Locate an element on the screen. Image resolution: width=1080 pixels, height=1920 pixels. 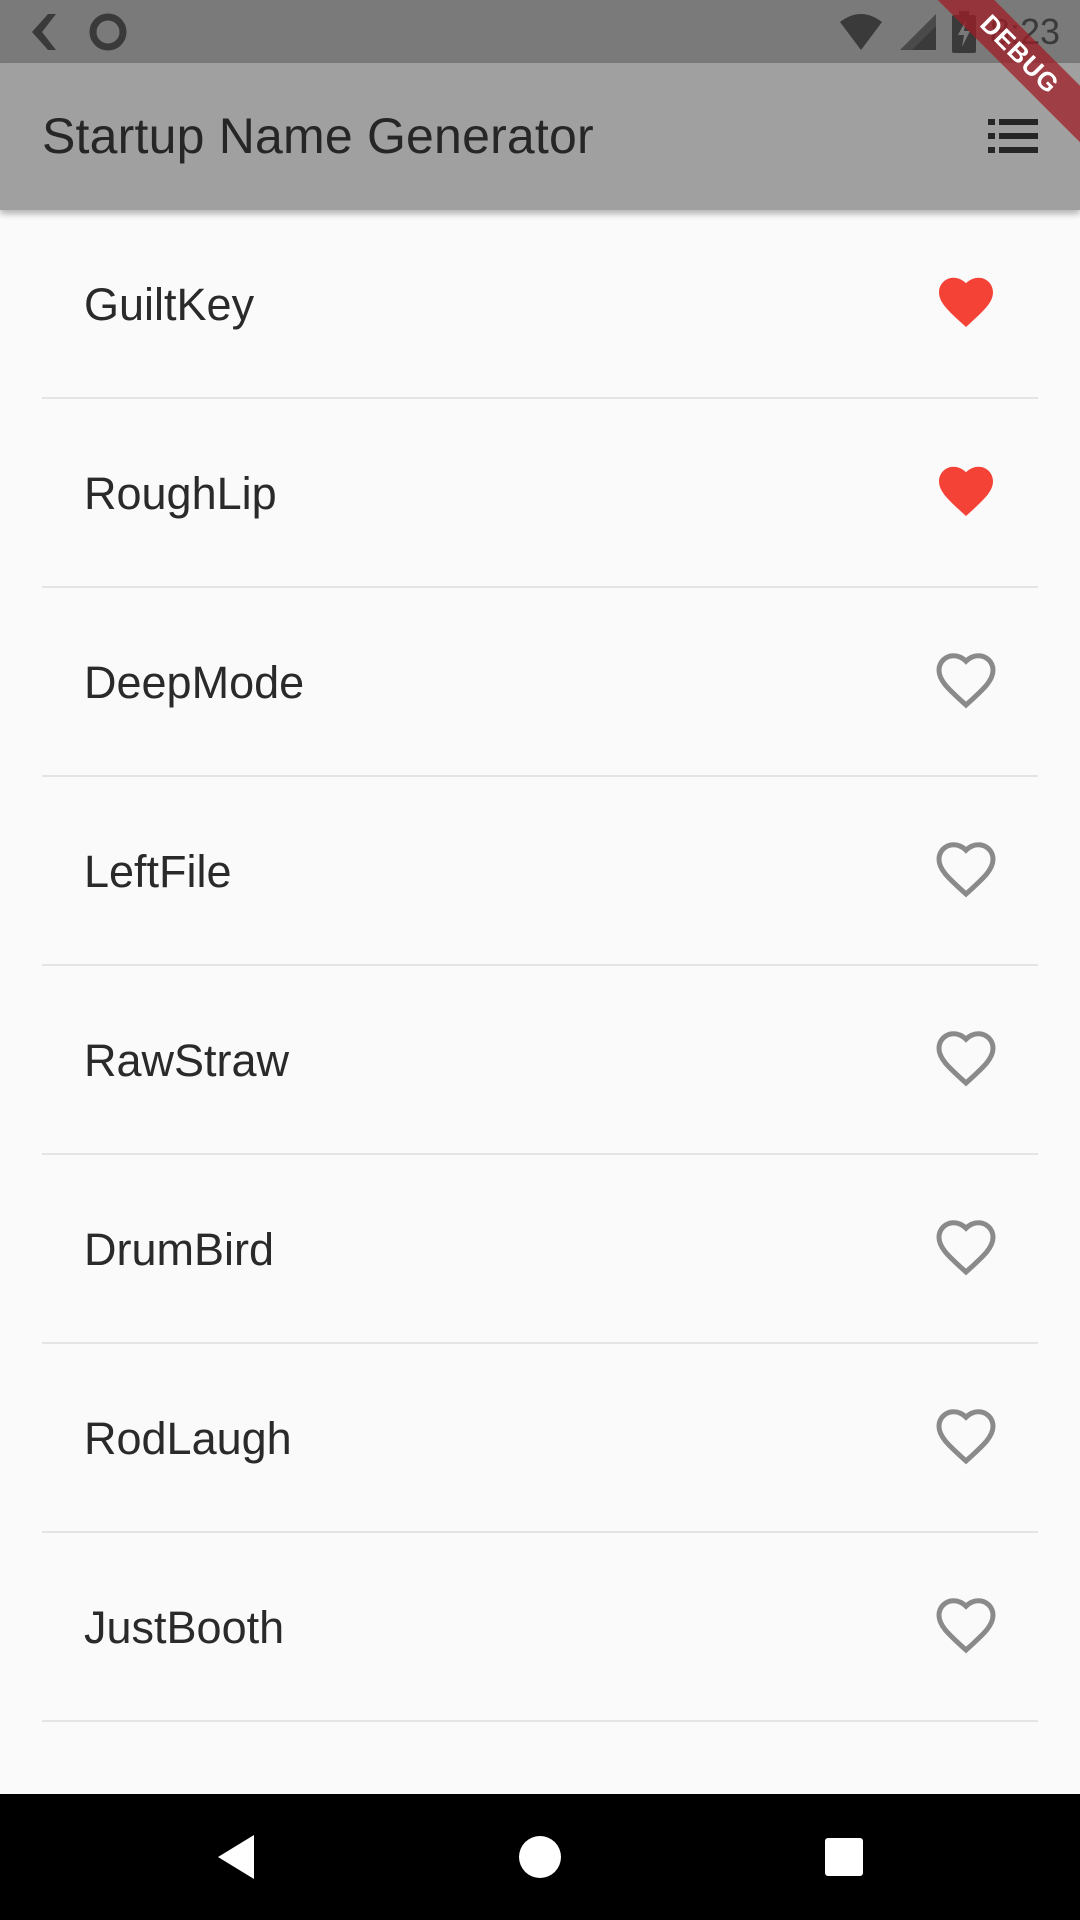
list-item: RodLaugh is located at coordinates (540, 1438).